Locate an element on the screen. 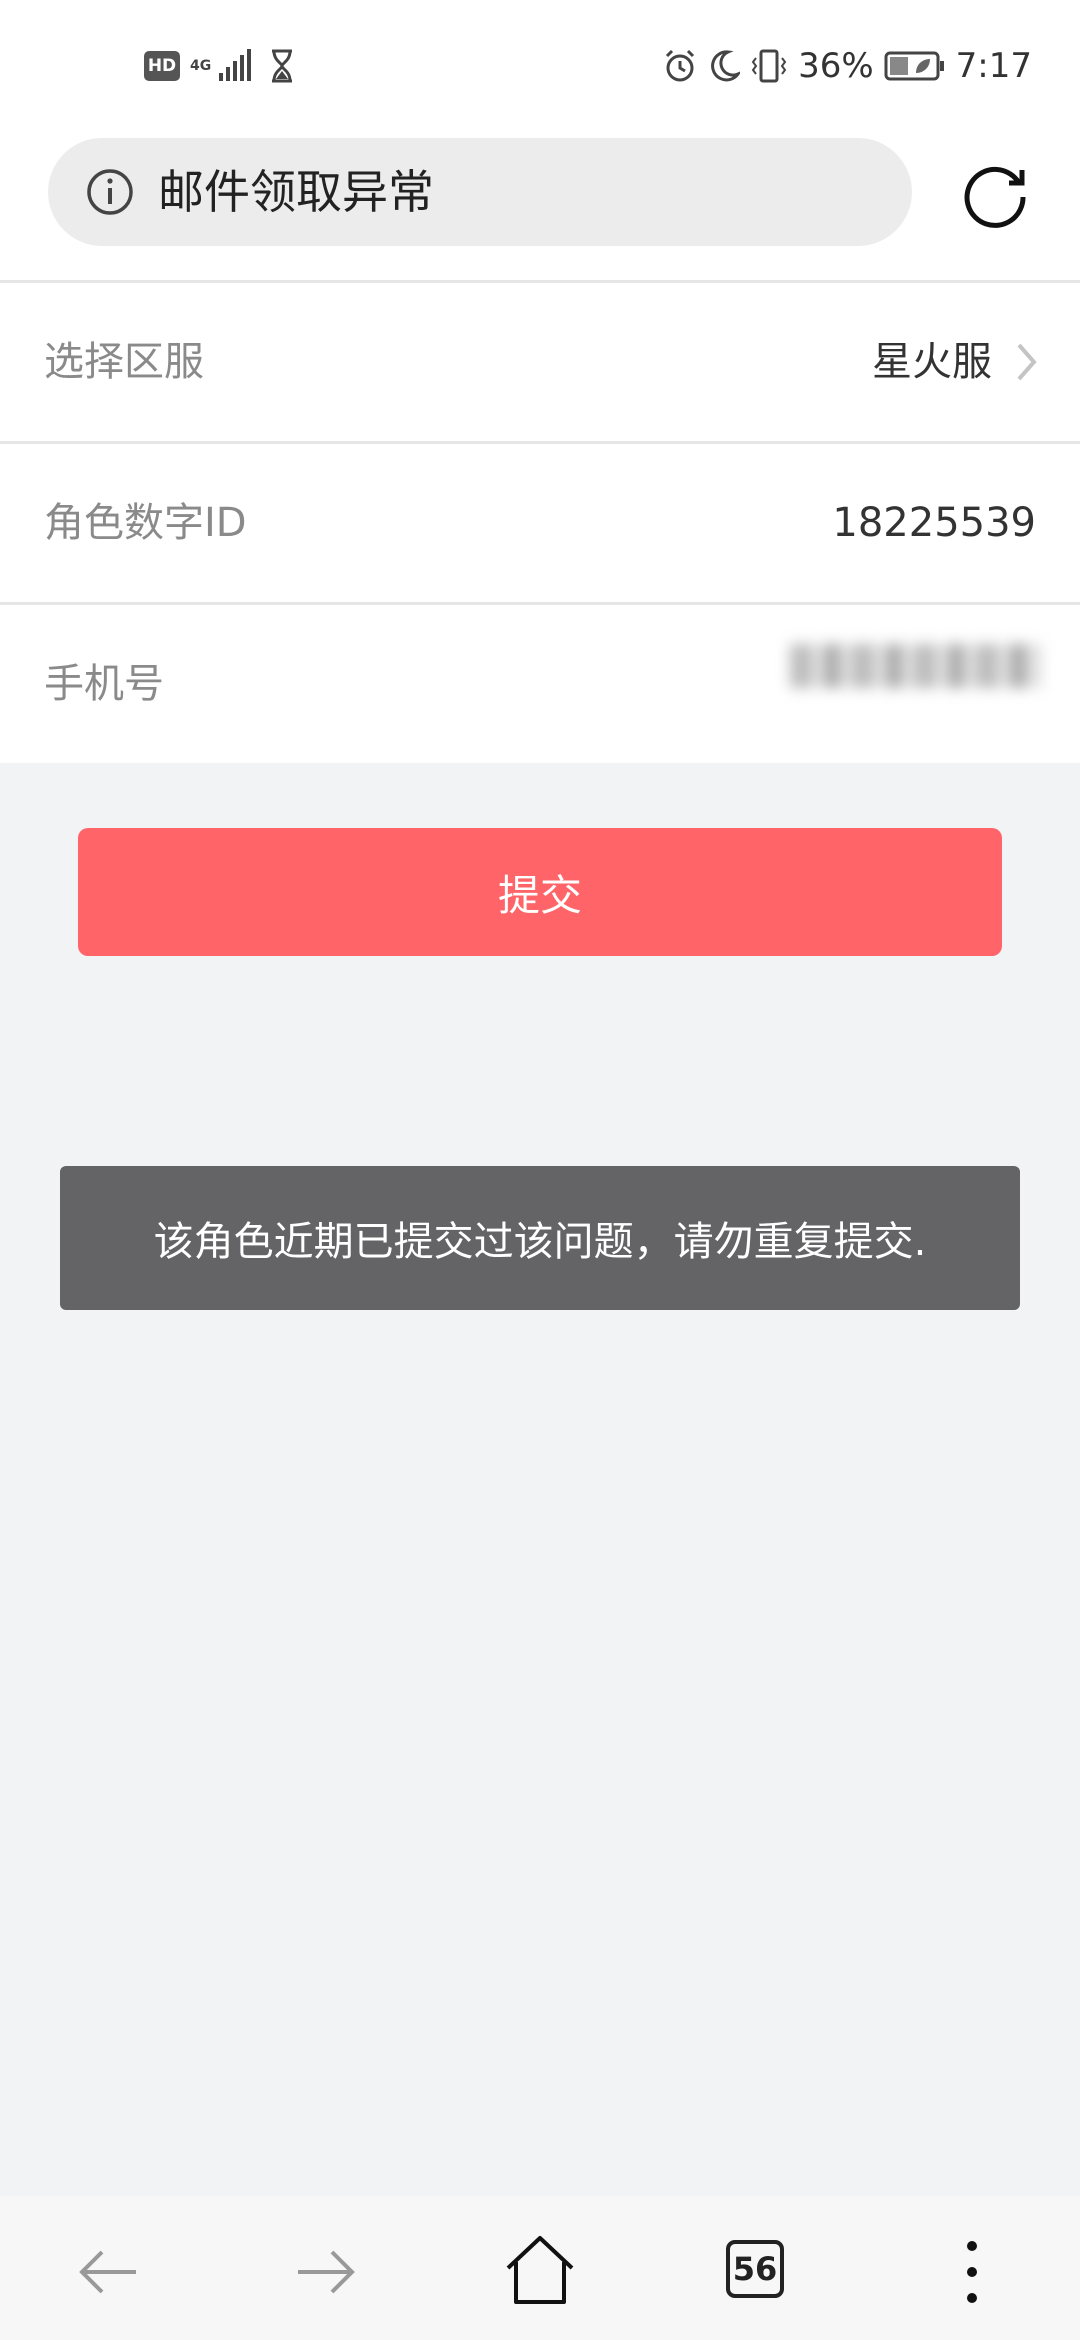  server-label: 选择区服 is located at coordinates (124, 362).